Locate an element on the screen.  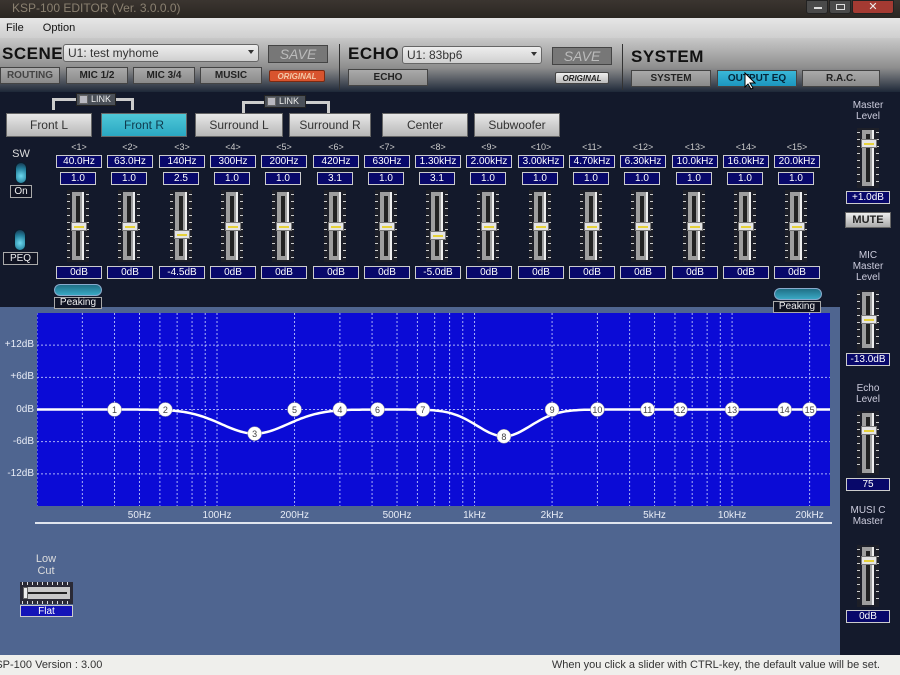
echo-original-button: ORIGINAL is located at coordinates (582, 78).